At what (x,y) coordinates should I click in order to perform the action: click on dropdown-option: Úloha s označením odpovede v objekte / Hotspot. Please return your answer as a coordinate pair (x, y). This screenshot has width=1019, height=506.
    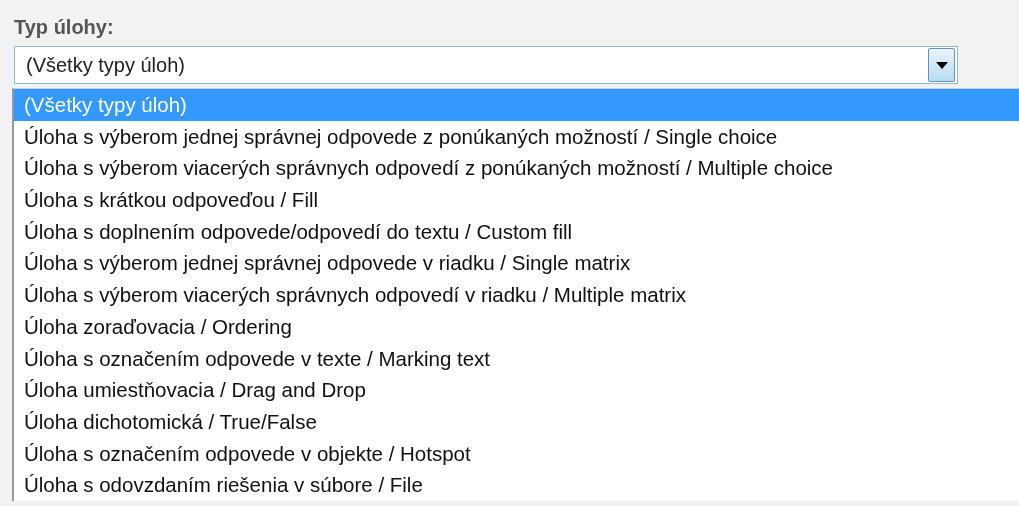
    Looking at the image, I should click on (516, 453).